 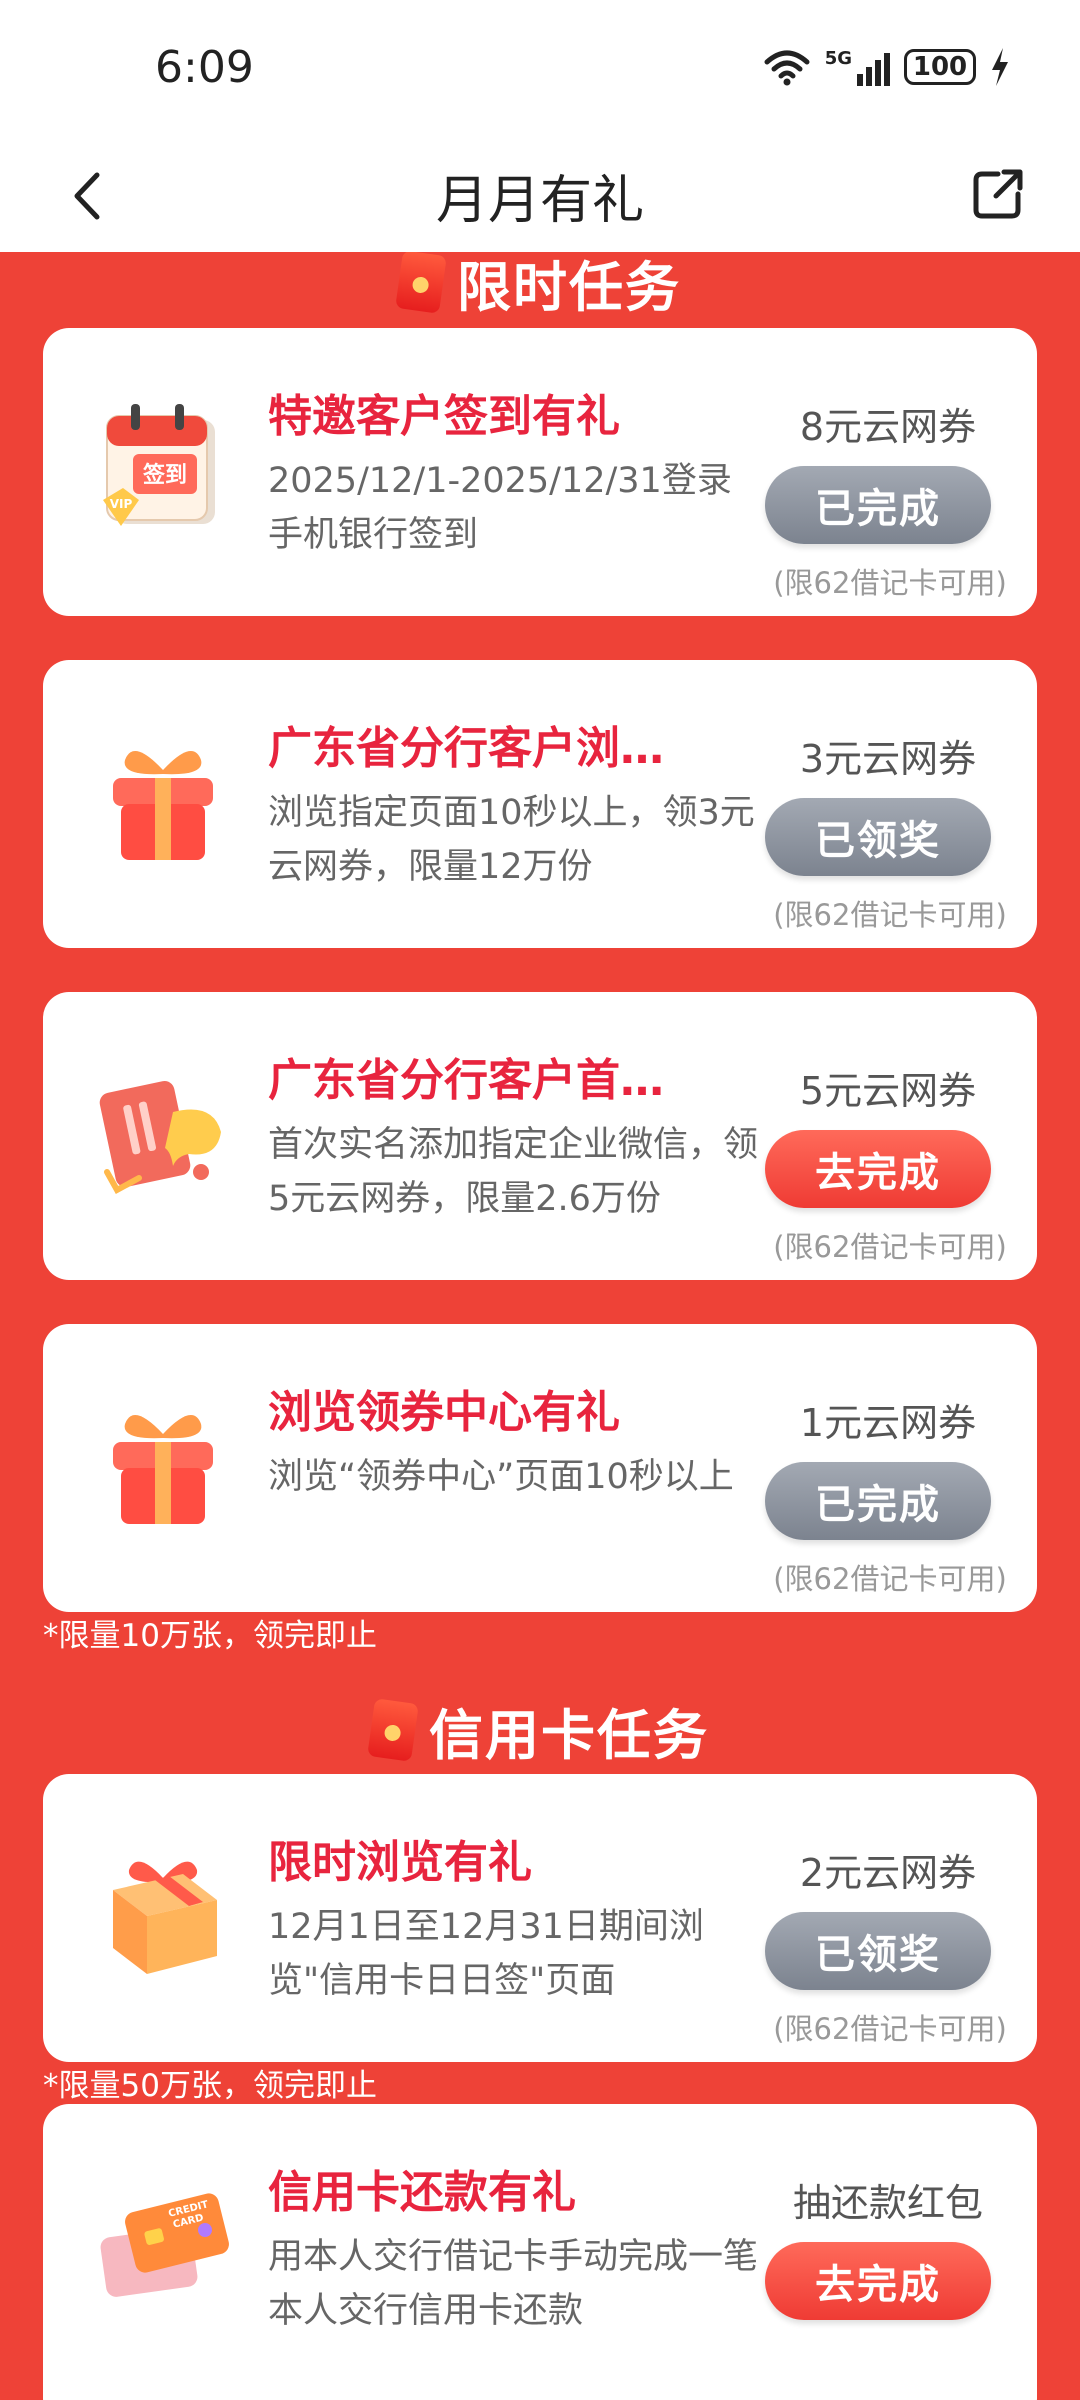 I want to click on section-title-text: 限时任务, so click(x=569, y=287).